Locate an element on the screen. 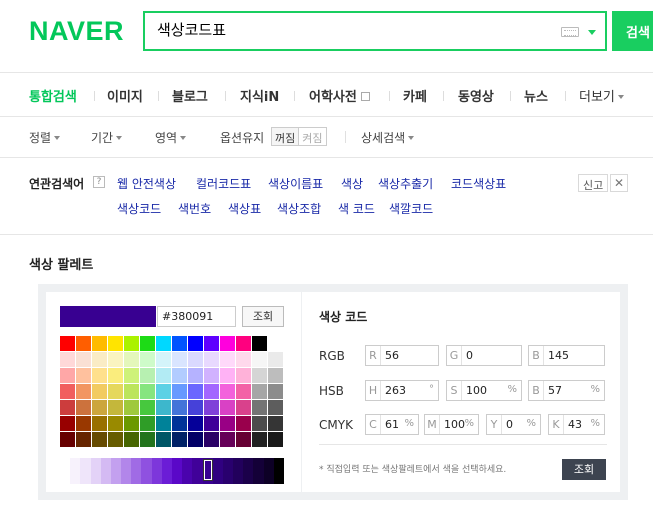 The height and width of the screenshot is (511, 653). keep-option-toggle: 꺼짐 켜짐 is located at coordinates (299, 136).